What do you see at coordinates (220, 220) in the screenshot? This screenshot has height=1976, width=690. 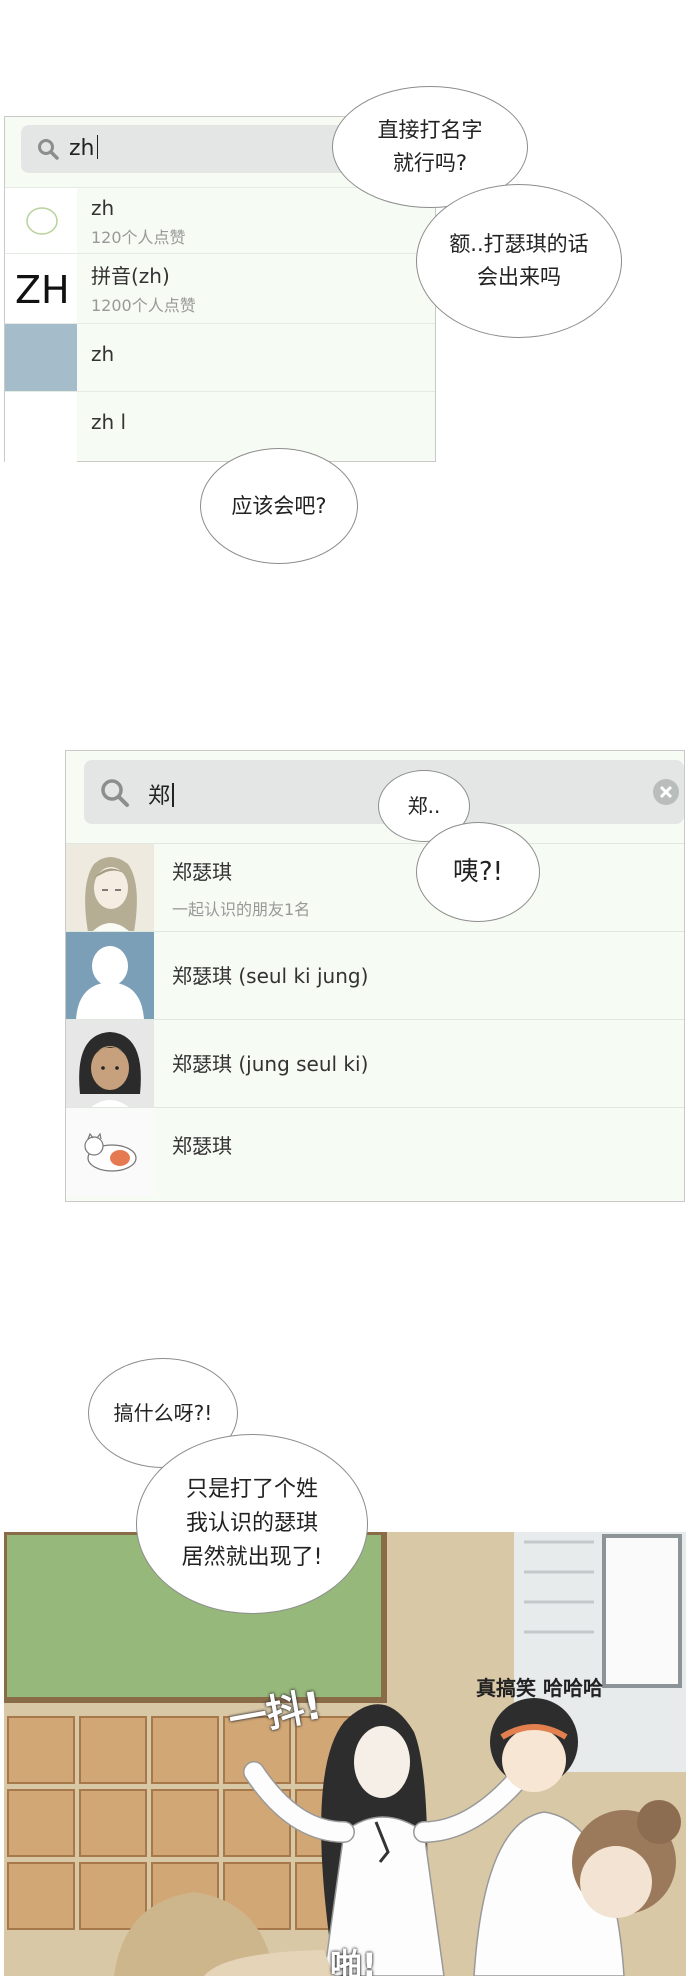 I see `list-item: zh 120个人点赞` at bounding box center [220, 220].